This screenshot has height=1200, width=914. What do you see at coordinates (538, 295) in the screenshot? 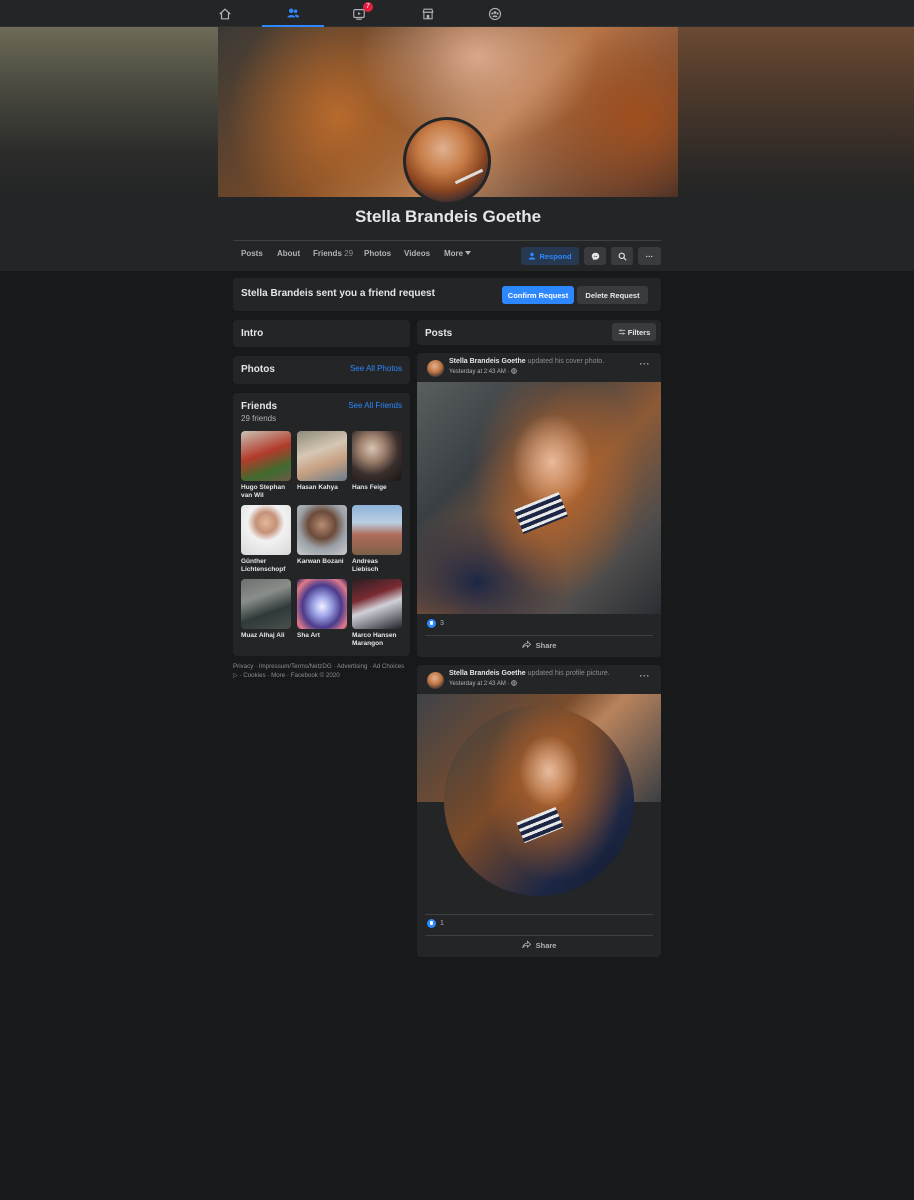
I see `confirm-request-button: Confirm Request` at bounding box center [538, 295].